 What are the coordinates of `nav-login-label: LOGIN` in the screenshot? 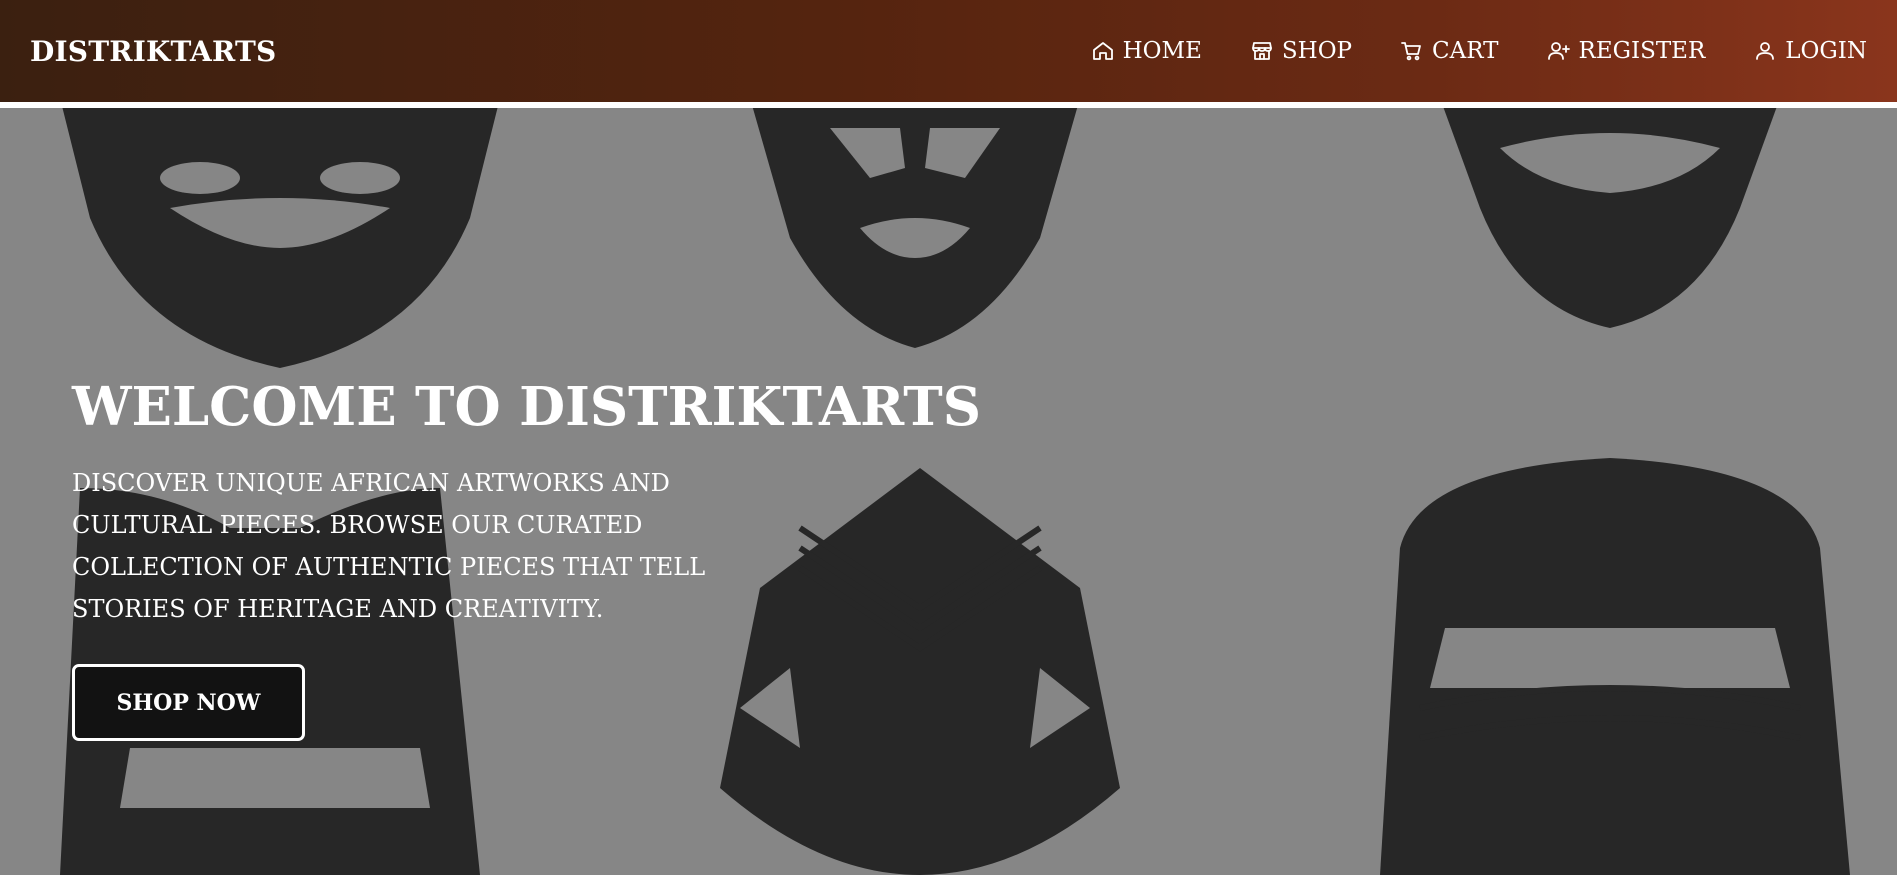 It's located at (1826, 51).